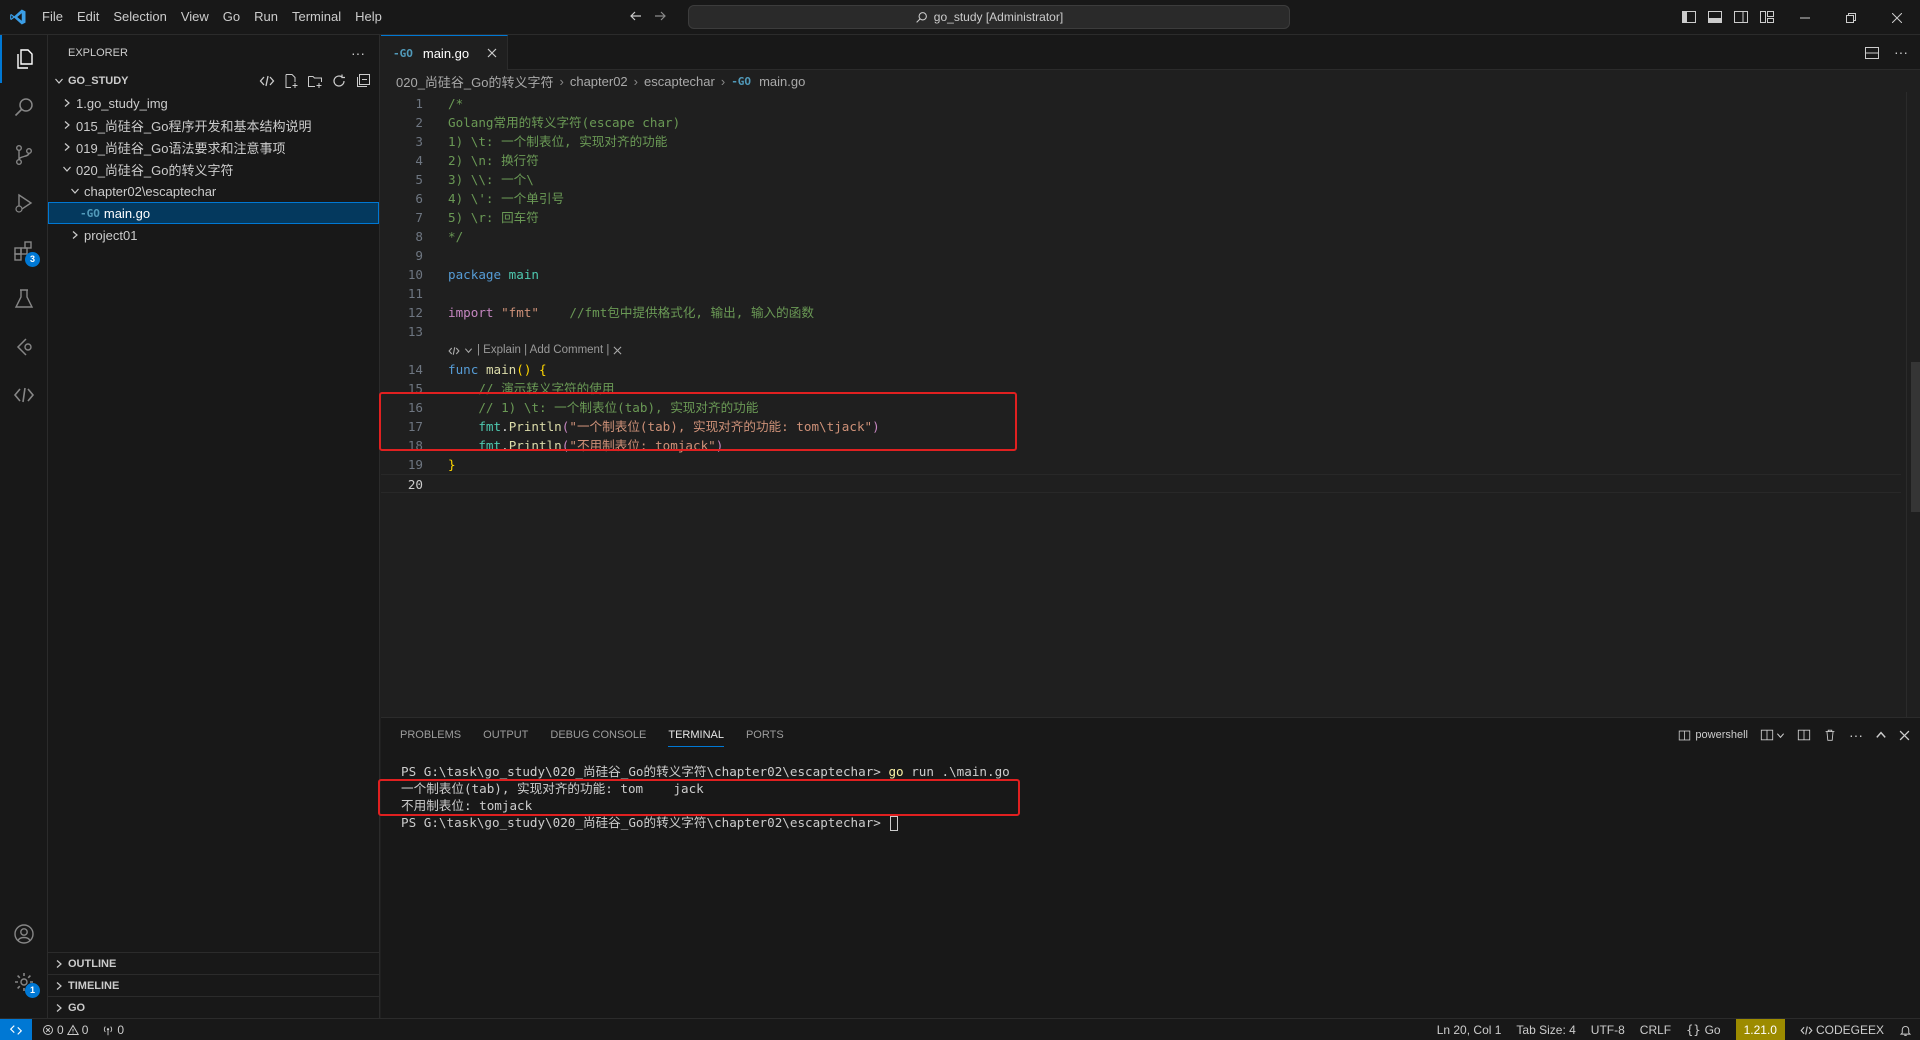  I want to click on code-line: 6 4) \': 一个单引号, so click(490, 198).